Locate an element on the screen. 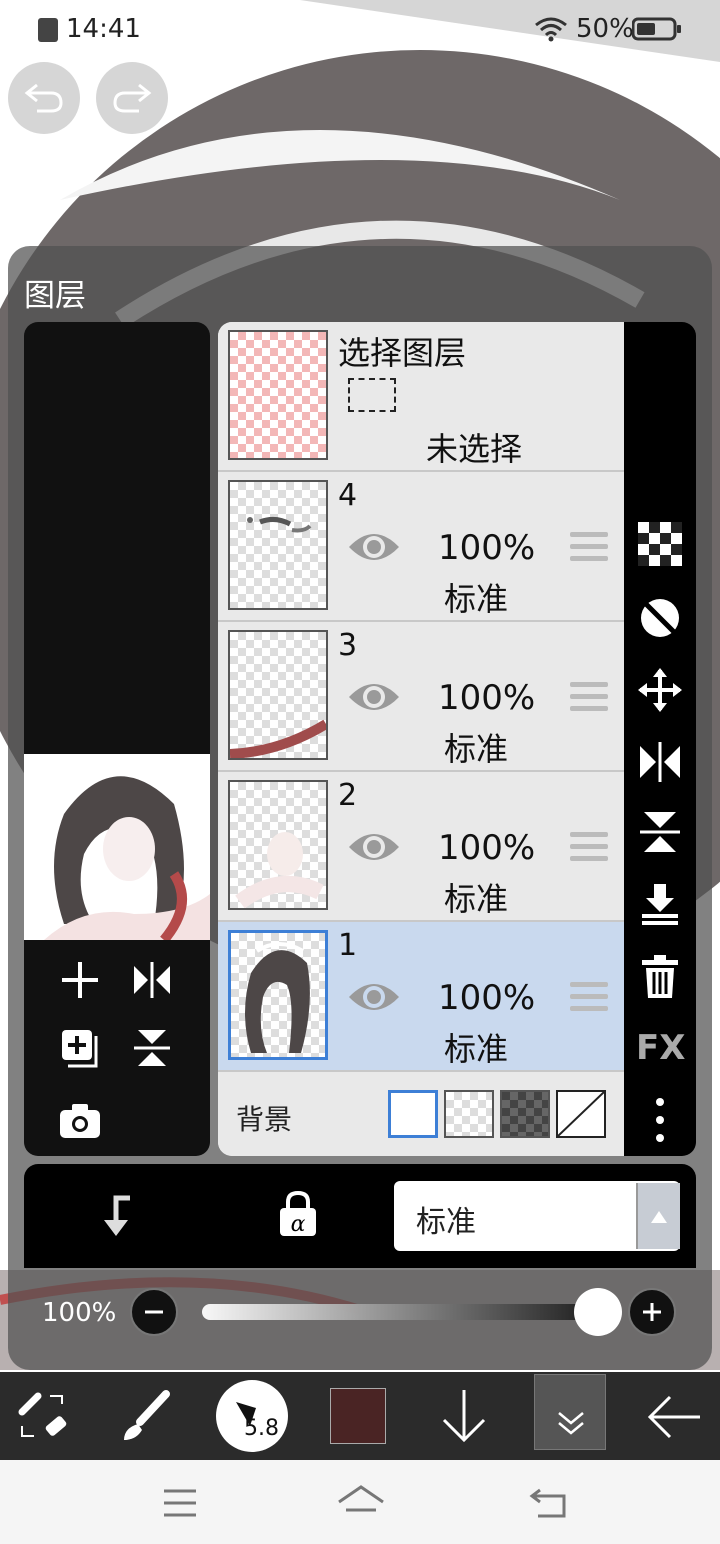 Image resolution: width=720 pixels, height=1544 pixels. down-arrow-button is located at coordinates (464, 1416).